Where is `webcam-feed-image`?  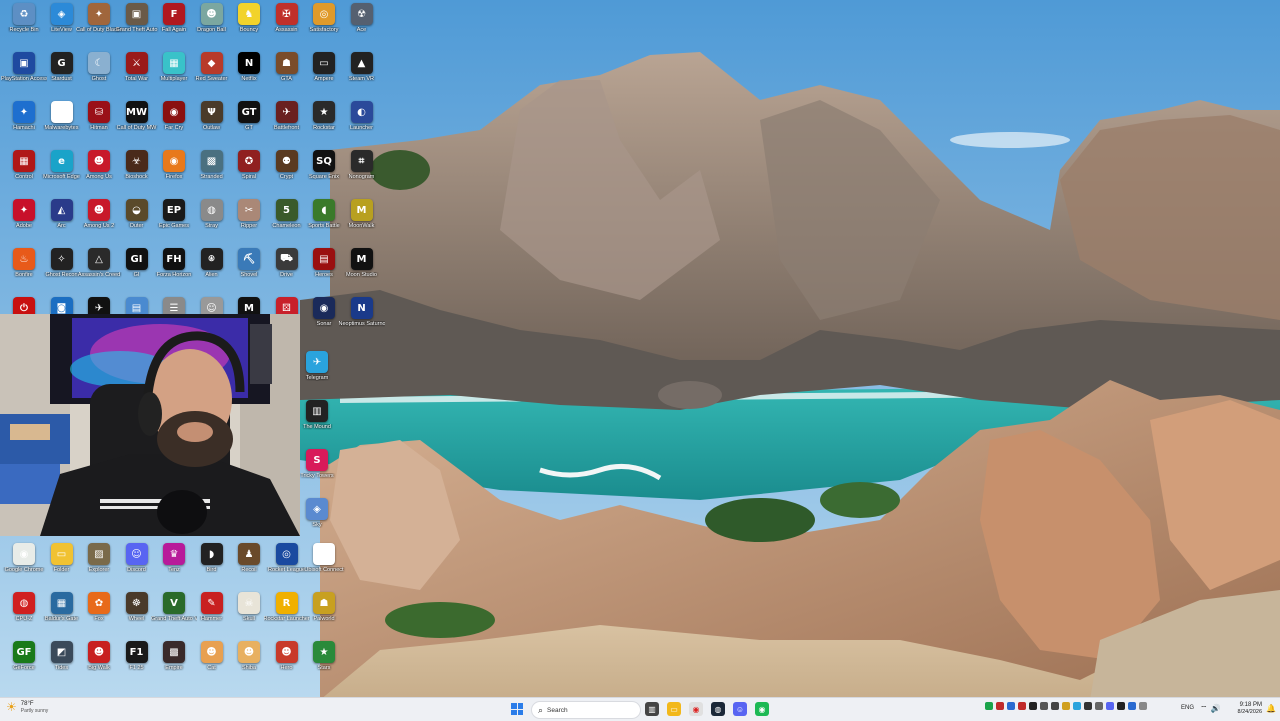 webcam-feed-image is located at coordinates (150, 425).